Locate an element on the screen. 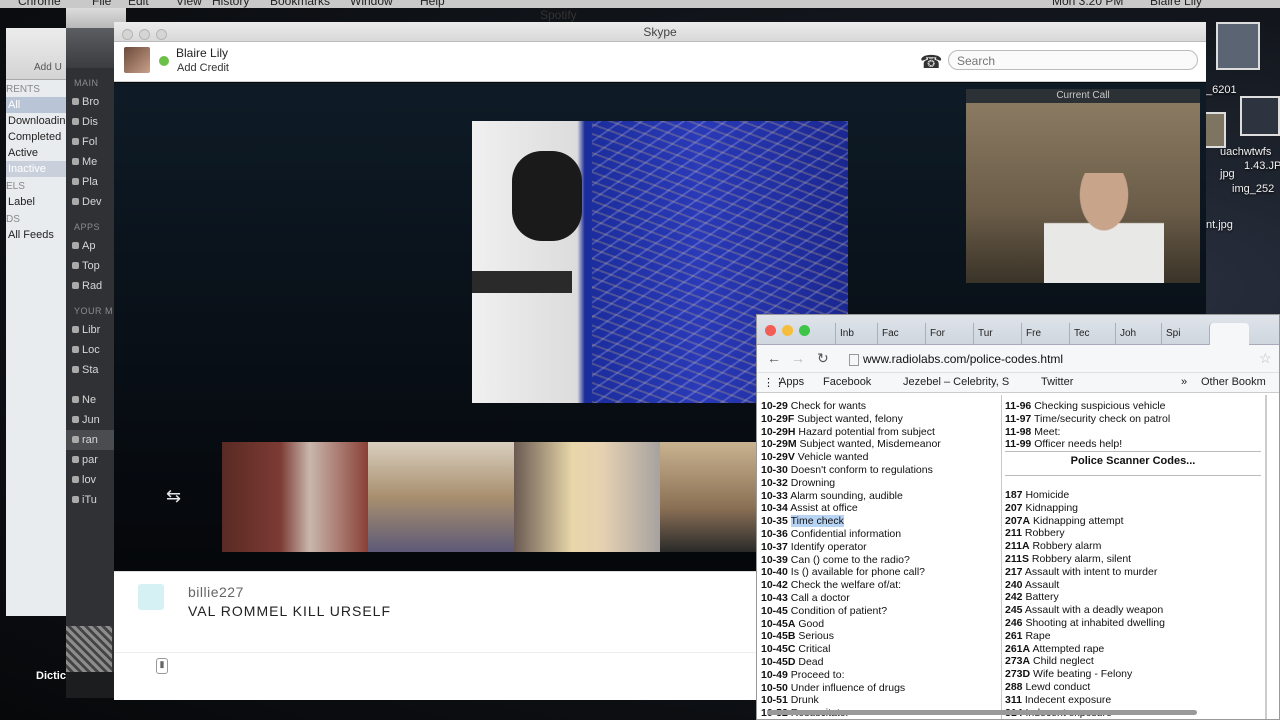  sidebar-section-title: DS is located at coordinates (13, 219).